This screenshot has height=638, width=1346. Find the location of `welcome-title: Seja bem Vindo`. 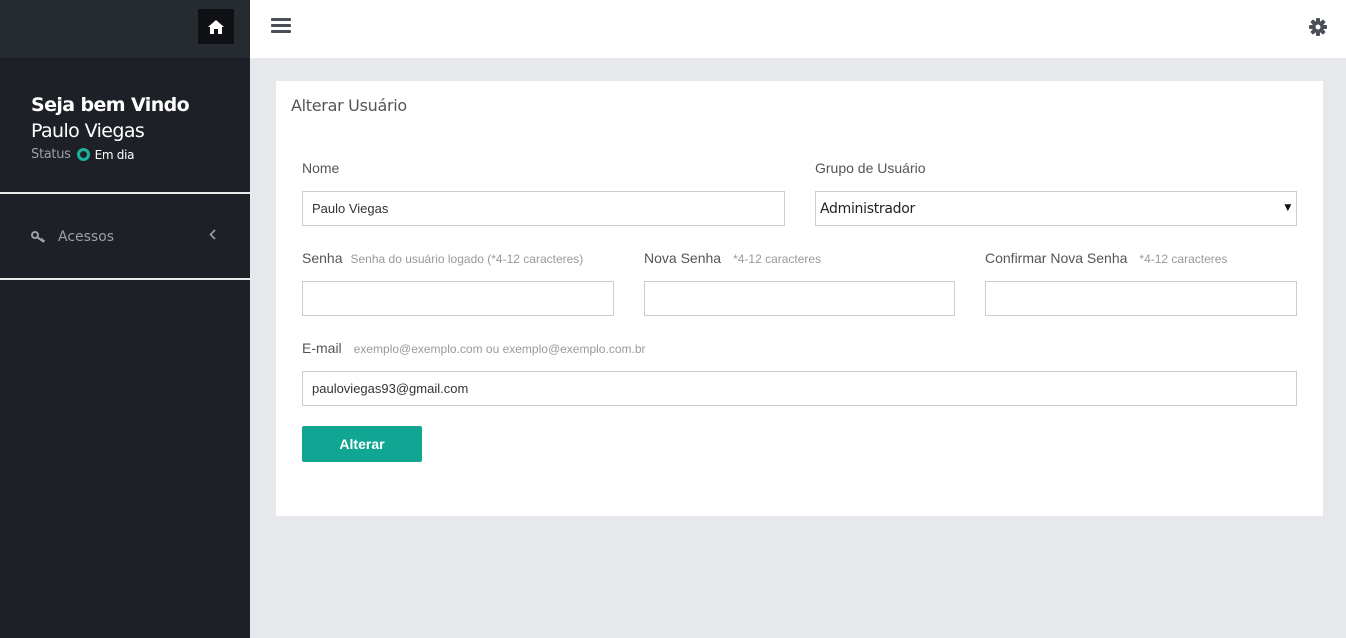

welcome-title: Seja bem Vindo is located at coordinates (110, 105).